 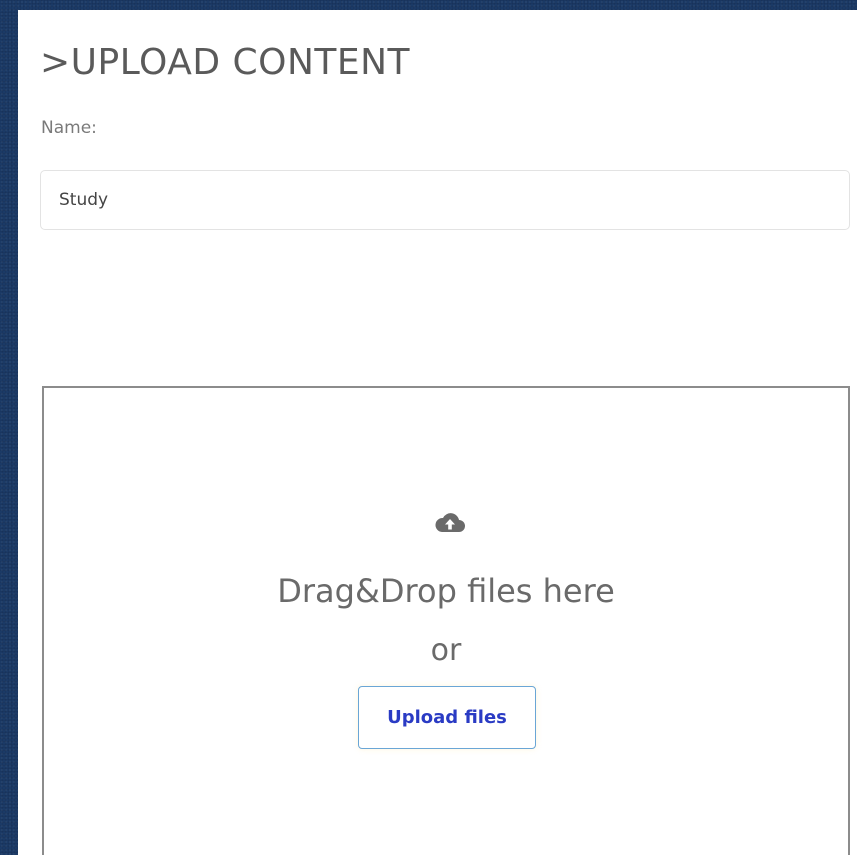 I want to click on page-title: >UPLOAD CONTENT, so click(x=225, y=62).